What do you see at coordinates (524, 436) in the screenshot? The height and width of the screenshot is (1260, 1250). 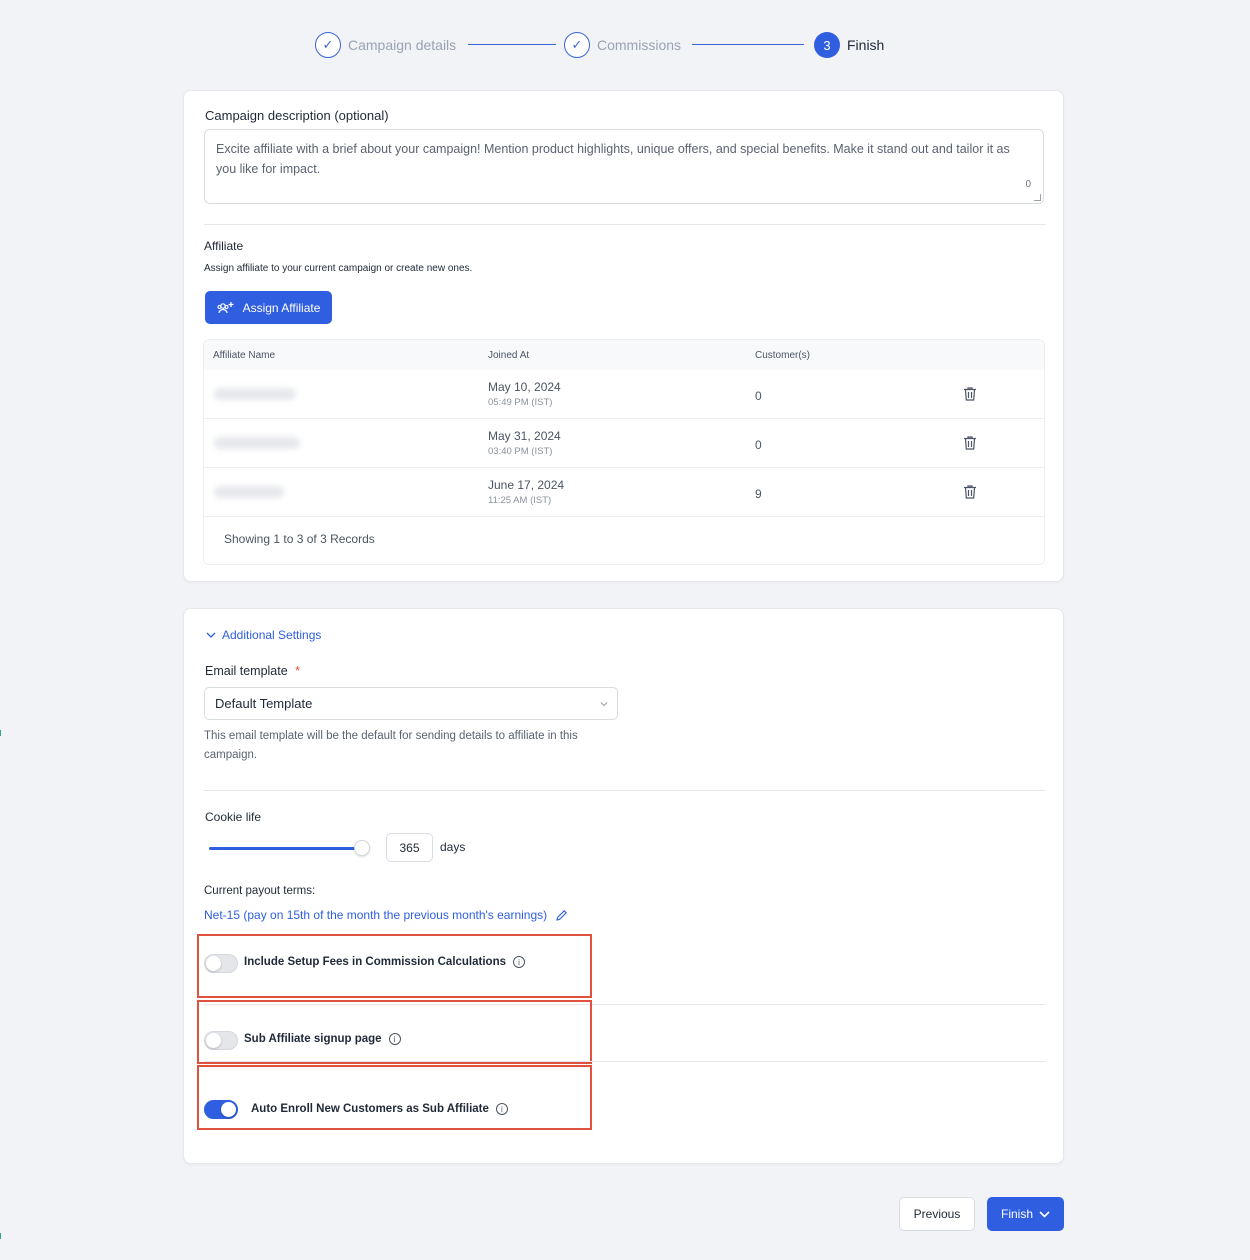 I see `joined-date: May 31, 2024` at bounding box center [524, 436].